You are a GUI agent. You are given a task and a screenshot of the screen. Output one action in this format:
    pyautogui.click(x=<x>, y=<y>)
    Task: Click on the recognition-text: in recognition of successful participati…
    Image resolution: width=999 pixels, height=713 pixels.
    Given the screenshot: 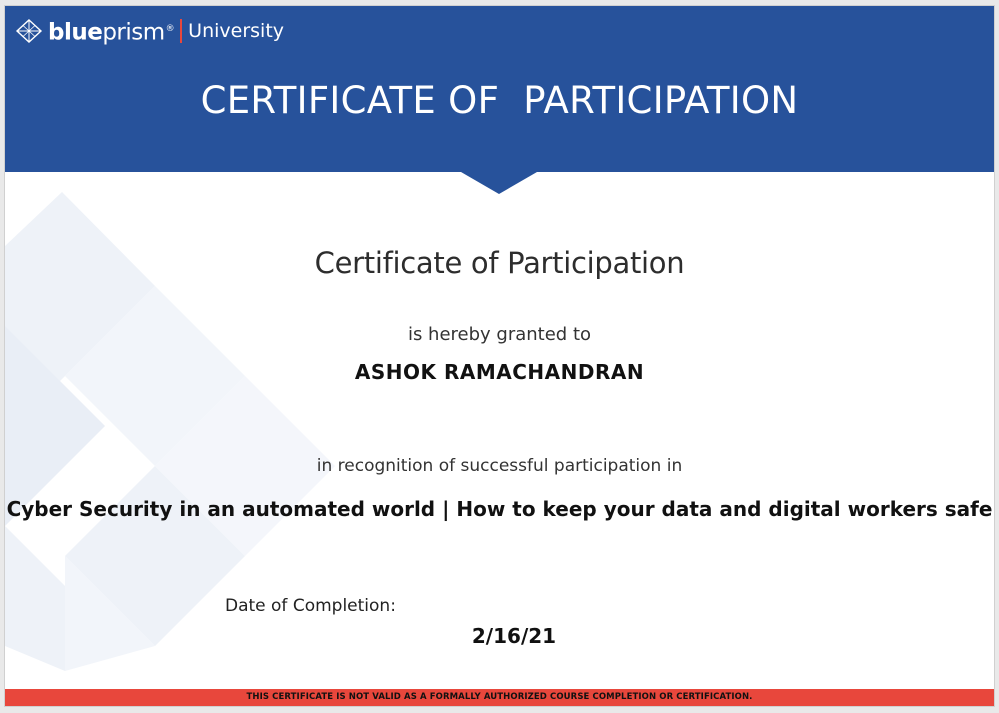 What is the action you would take?
    pyautogui.click(x=499, y=466)
    